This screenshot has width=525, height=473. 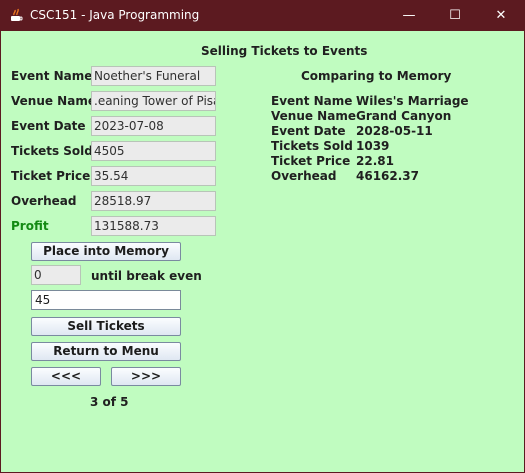 What do you see at coordinates (153, 176) in the screenshot?
I see `ticket-price-field: 35.54` at bounding box center [153, 176].